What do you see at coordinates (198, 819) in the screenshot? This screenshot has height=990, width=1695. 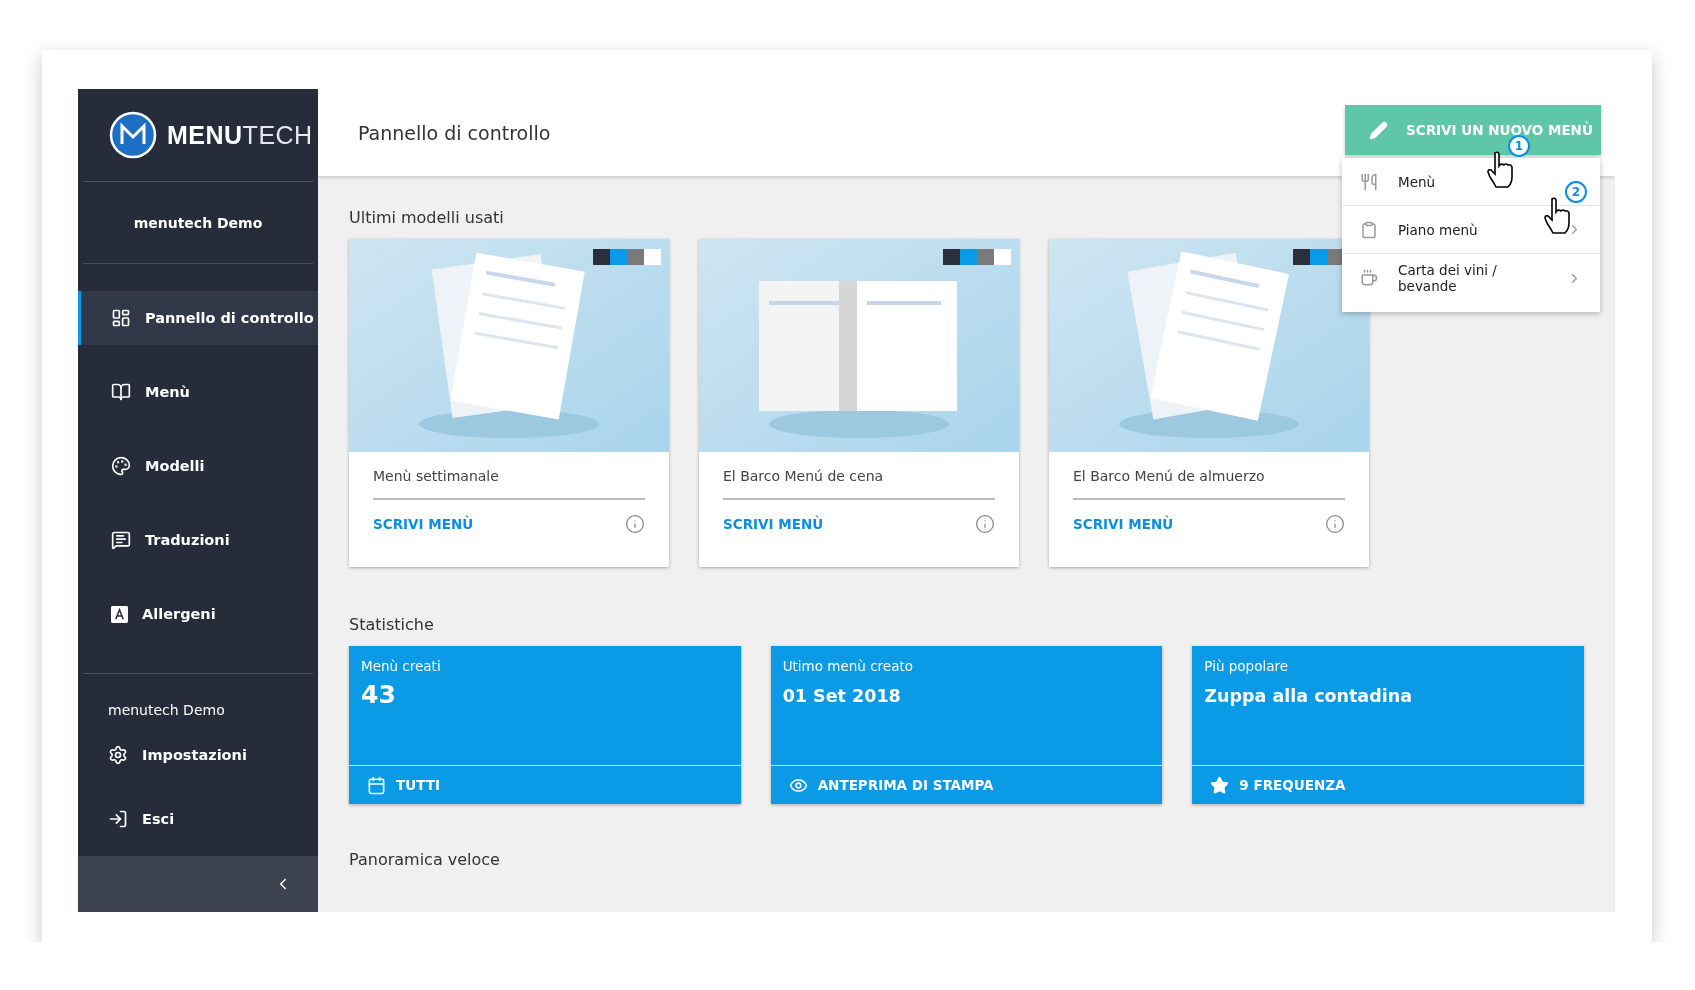 I see `sidebar-item: Esci` at bounding box center [198, 819].